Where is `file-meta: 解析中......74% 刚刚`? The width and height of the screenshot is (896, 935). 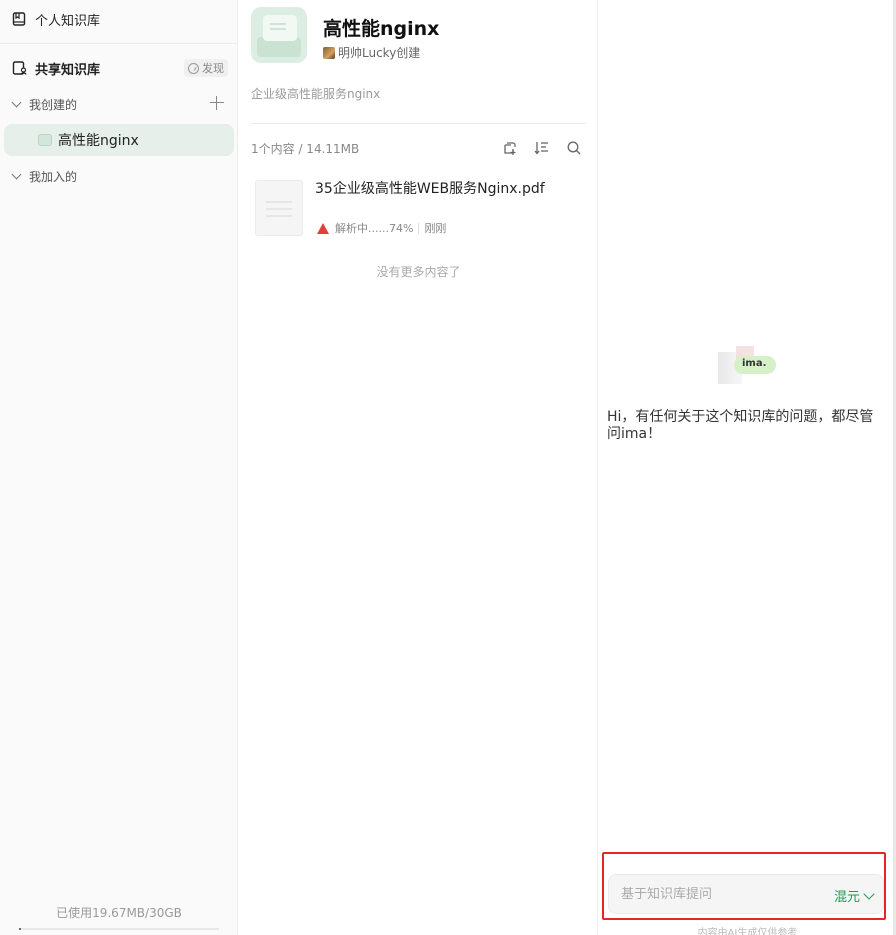
file-meta: 解析中......74% 刚刚 is located at coordinates (381, 228).